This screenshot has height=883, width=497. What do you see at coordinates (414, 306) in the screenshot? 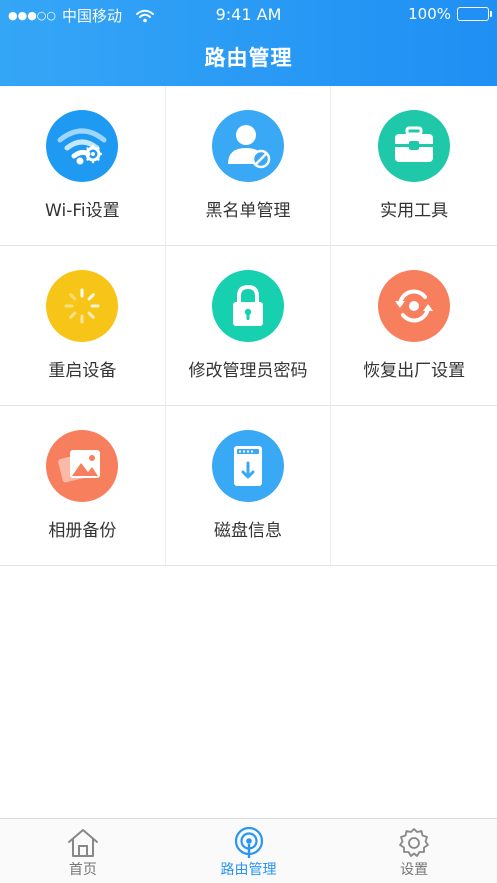
I see `factory-reset-icon` at bounding box center [414, 306].